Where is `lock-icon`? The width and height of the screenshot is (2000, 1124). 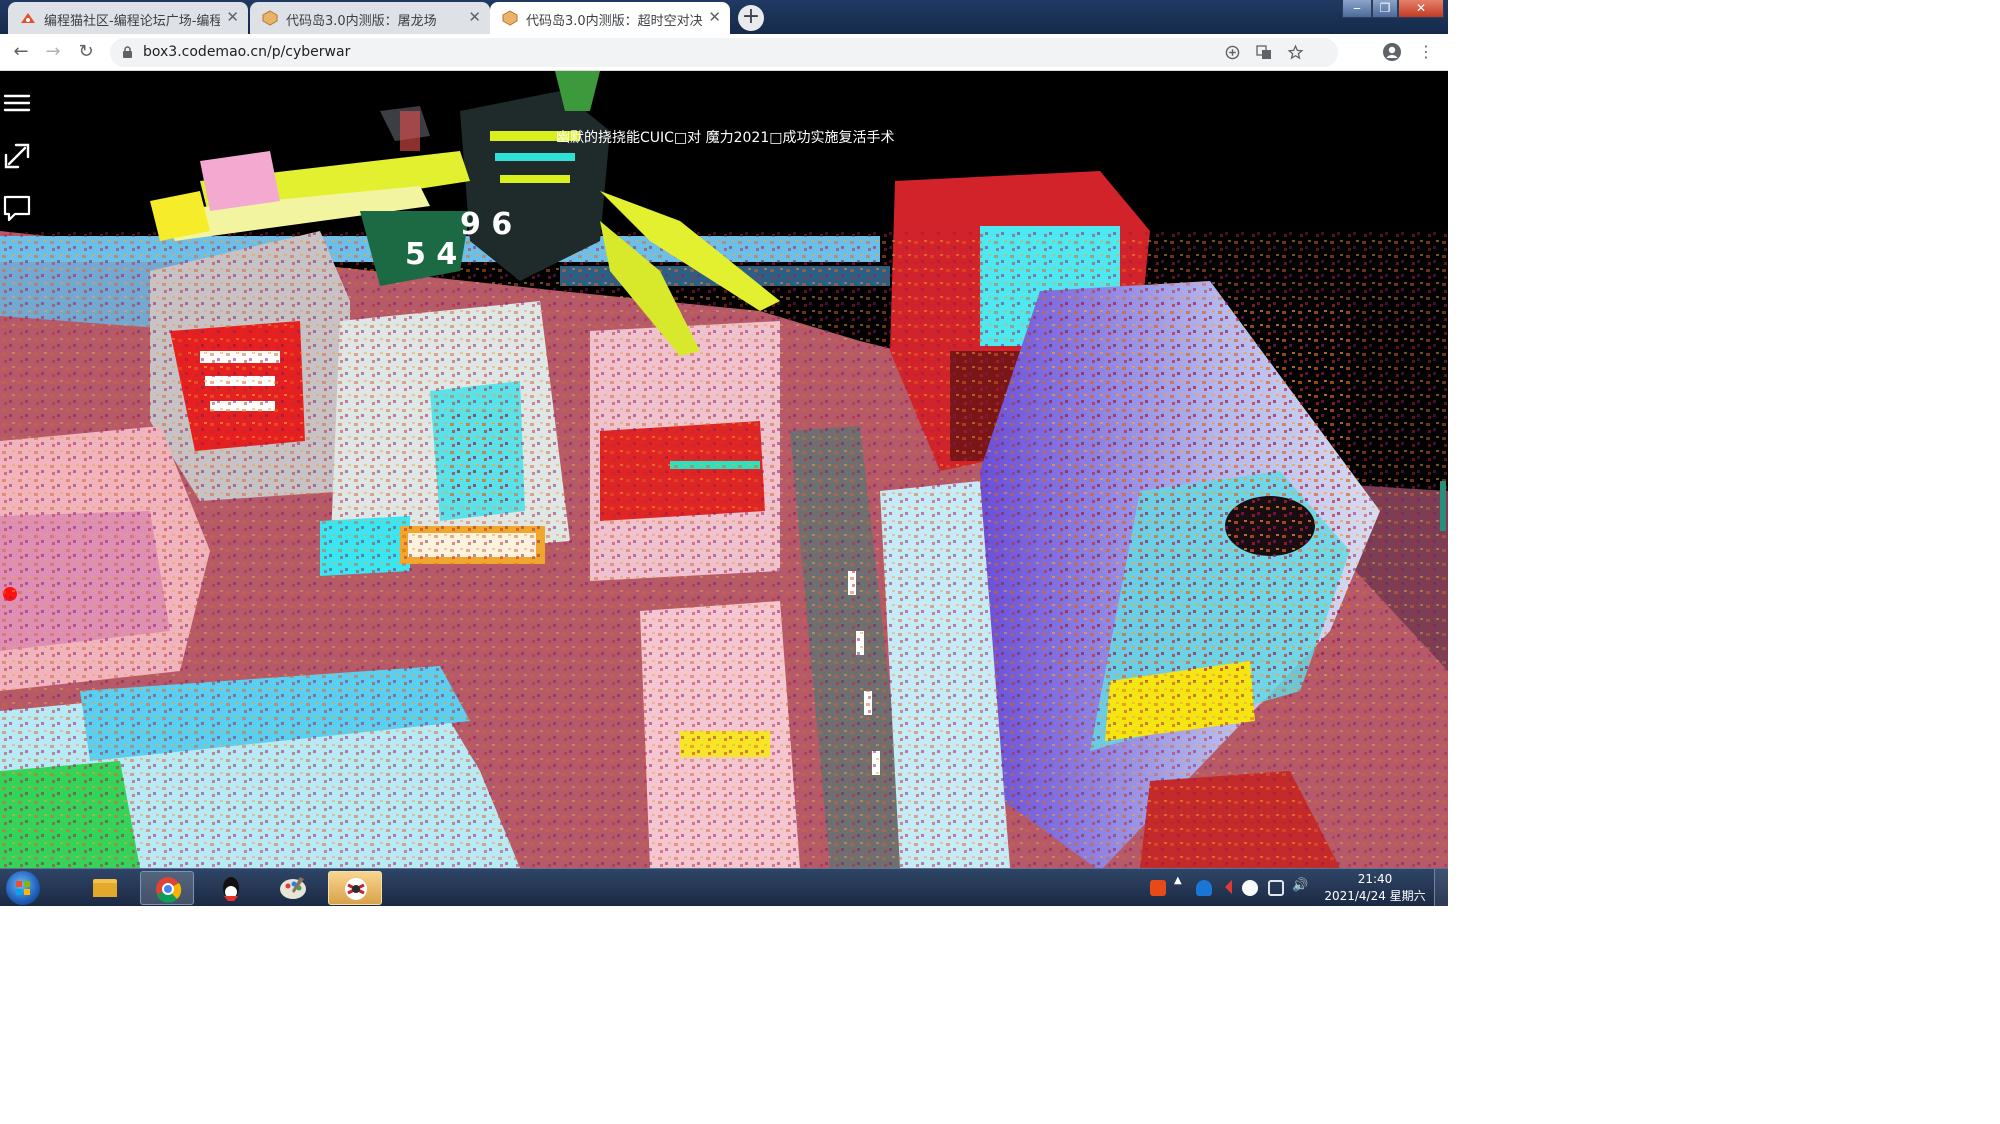
lock-icon is located at coordinates (127, 52).